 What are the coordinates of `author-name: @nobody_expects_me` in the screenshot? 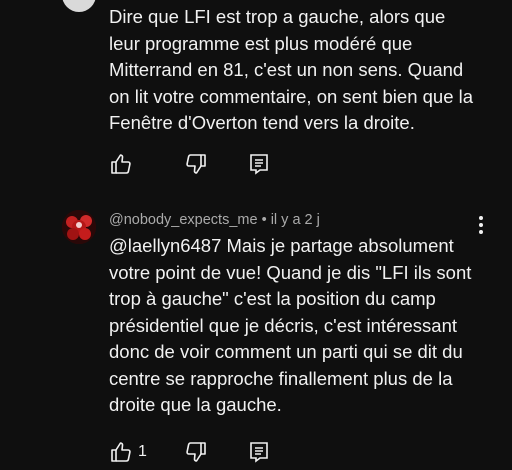 It's located at (183, 220).